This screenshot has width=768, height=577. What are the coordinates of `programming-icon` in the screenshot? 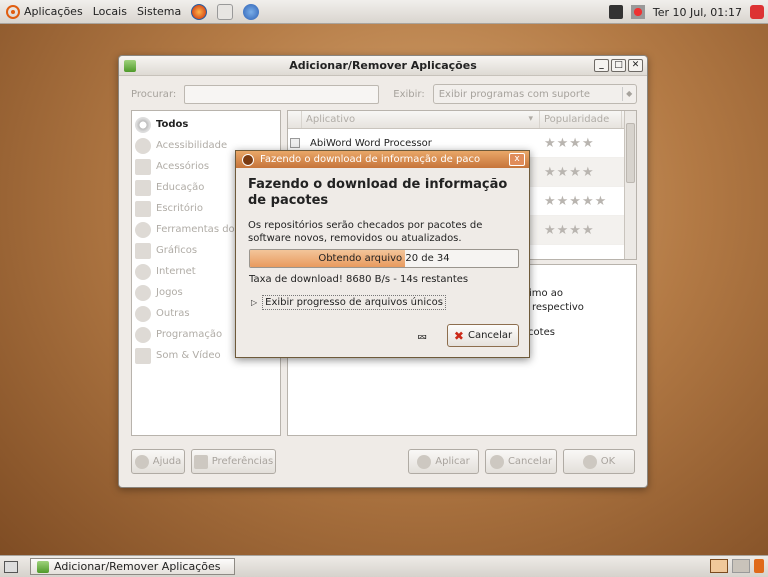 It's located at (143, 334).